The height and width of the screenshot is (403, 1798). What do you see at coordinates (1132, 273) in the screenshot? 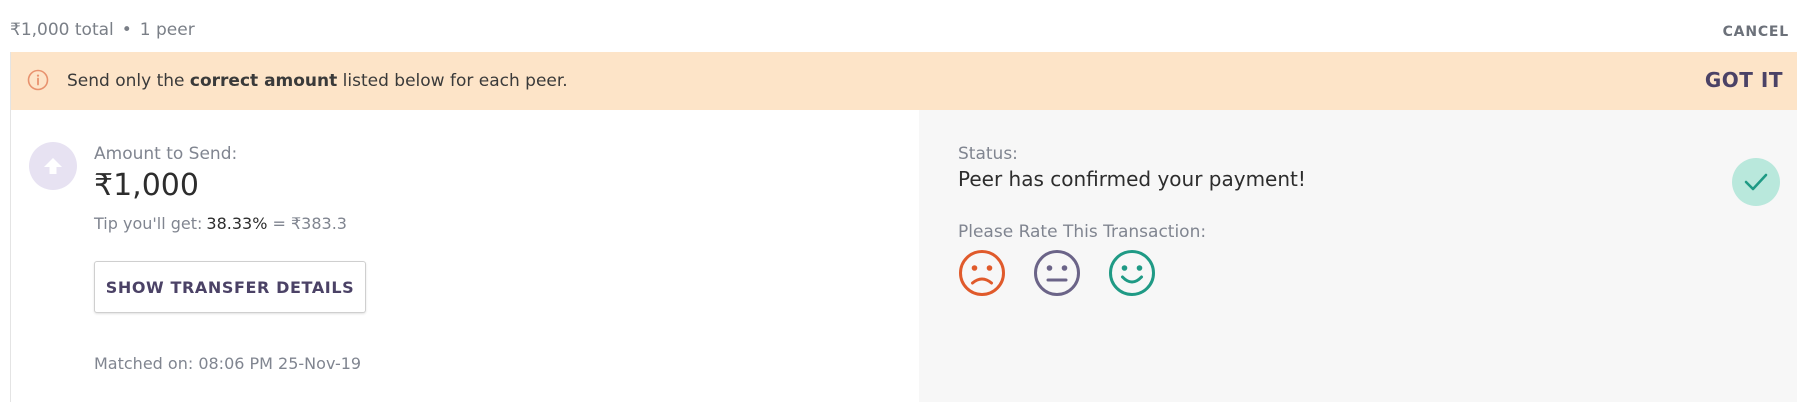
I see `happy-face-icon` at bounding box center [1132, 273].